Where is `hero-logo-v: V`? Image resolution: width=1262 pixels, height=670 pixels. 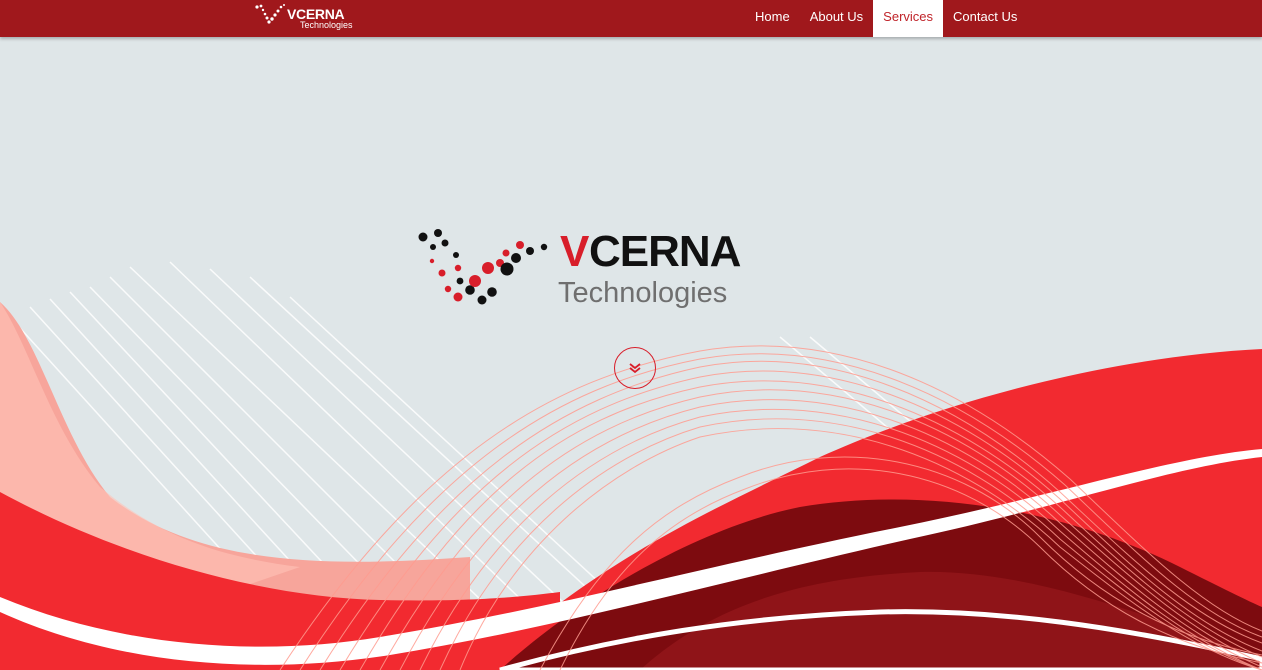 hero-logo-v: V is located at coordinates (574, 251).